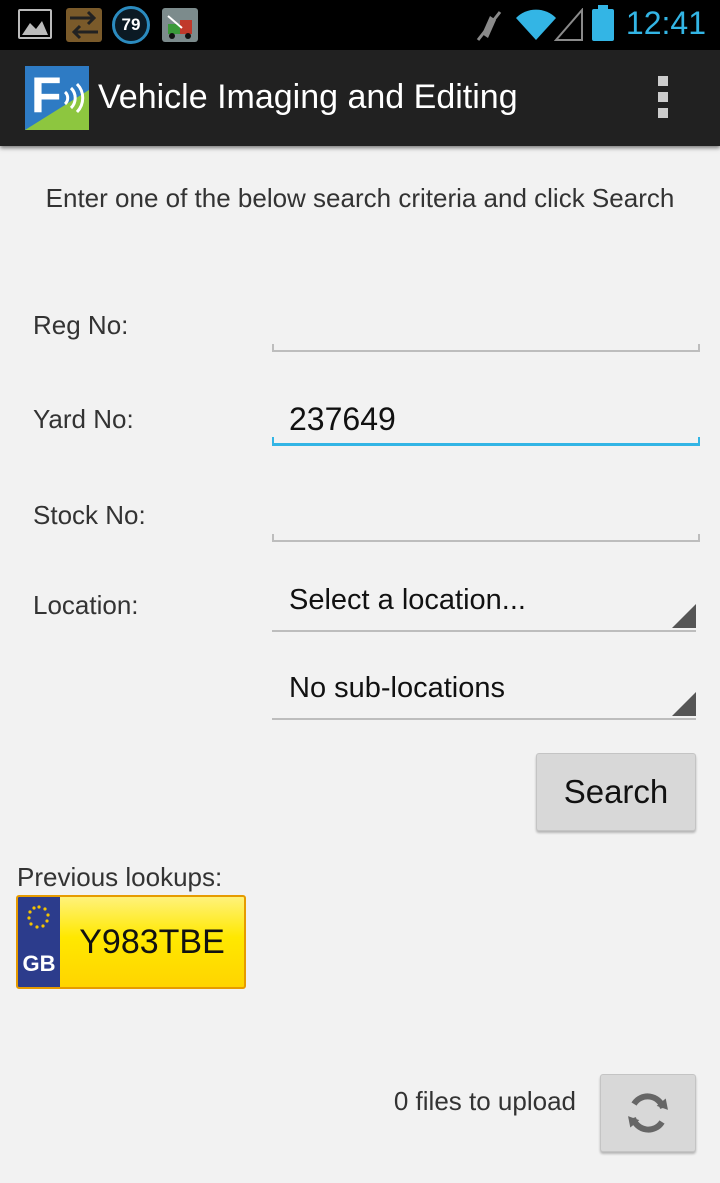 The width and height of the screenshot is (720, 1183). I want to click on battery-icon, so click(603, 23).